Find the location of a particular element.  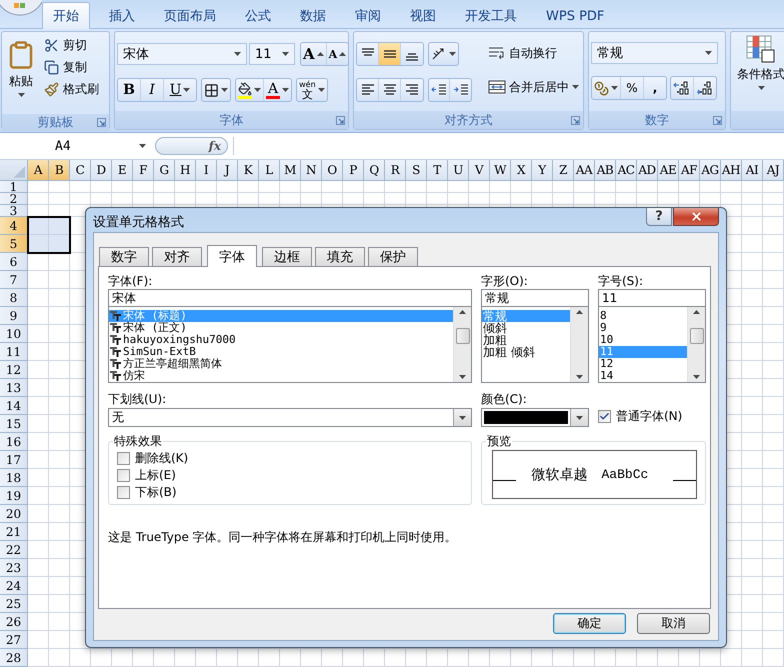

list-item: SimSun-ExtB is located at coordinates (281, 352).